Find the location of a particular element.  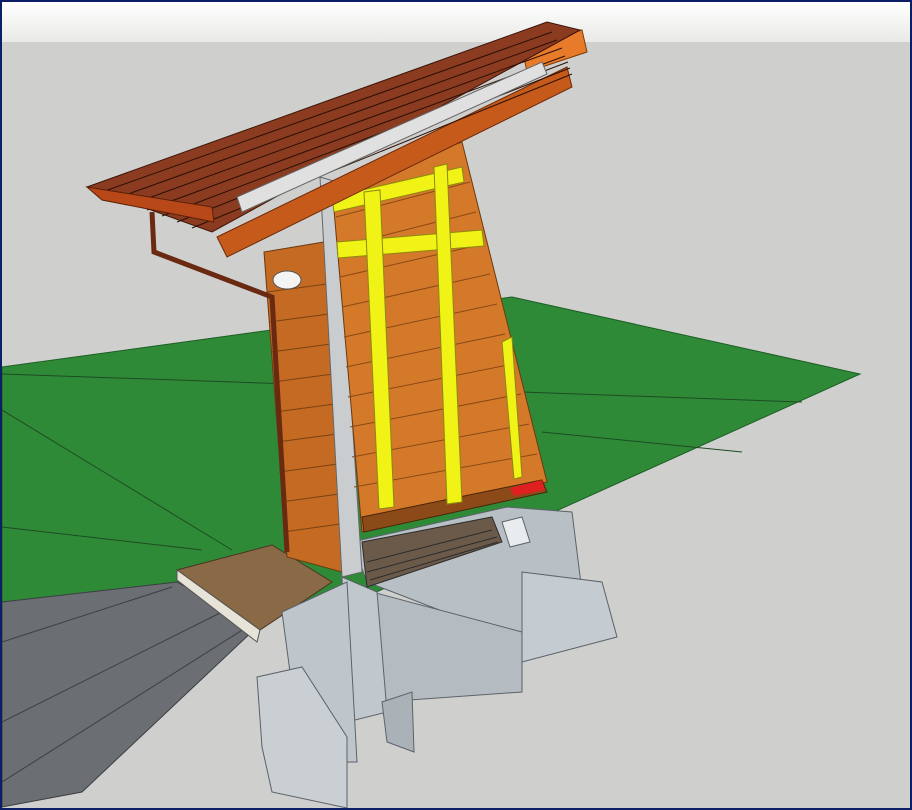

road-surface is located at coordinates (130, 694).